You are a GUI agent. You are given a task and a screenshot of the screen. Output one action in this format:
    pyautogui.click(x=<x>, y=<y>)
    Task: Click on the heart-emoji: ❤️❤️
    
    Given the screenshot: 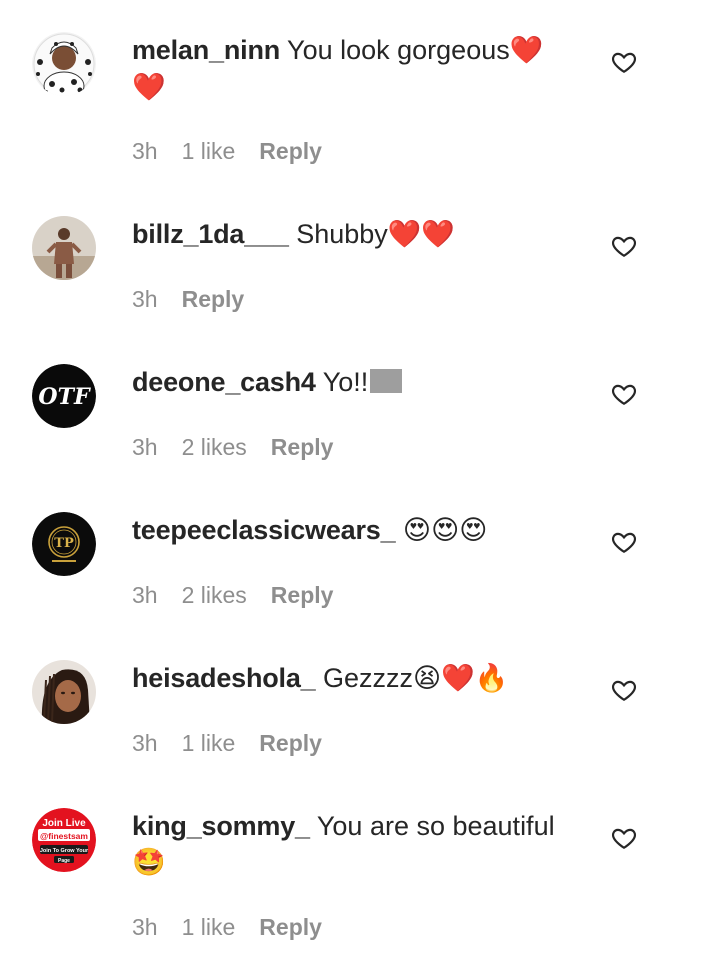 What is the action you would take?
    pyautogui.click(x=421, y=234)
    